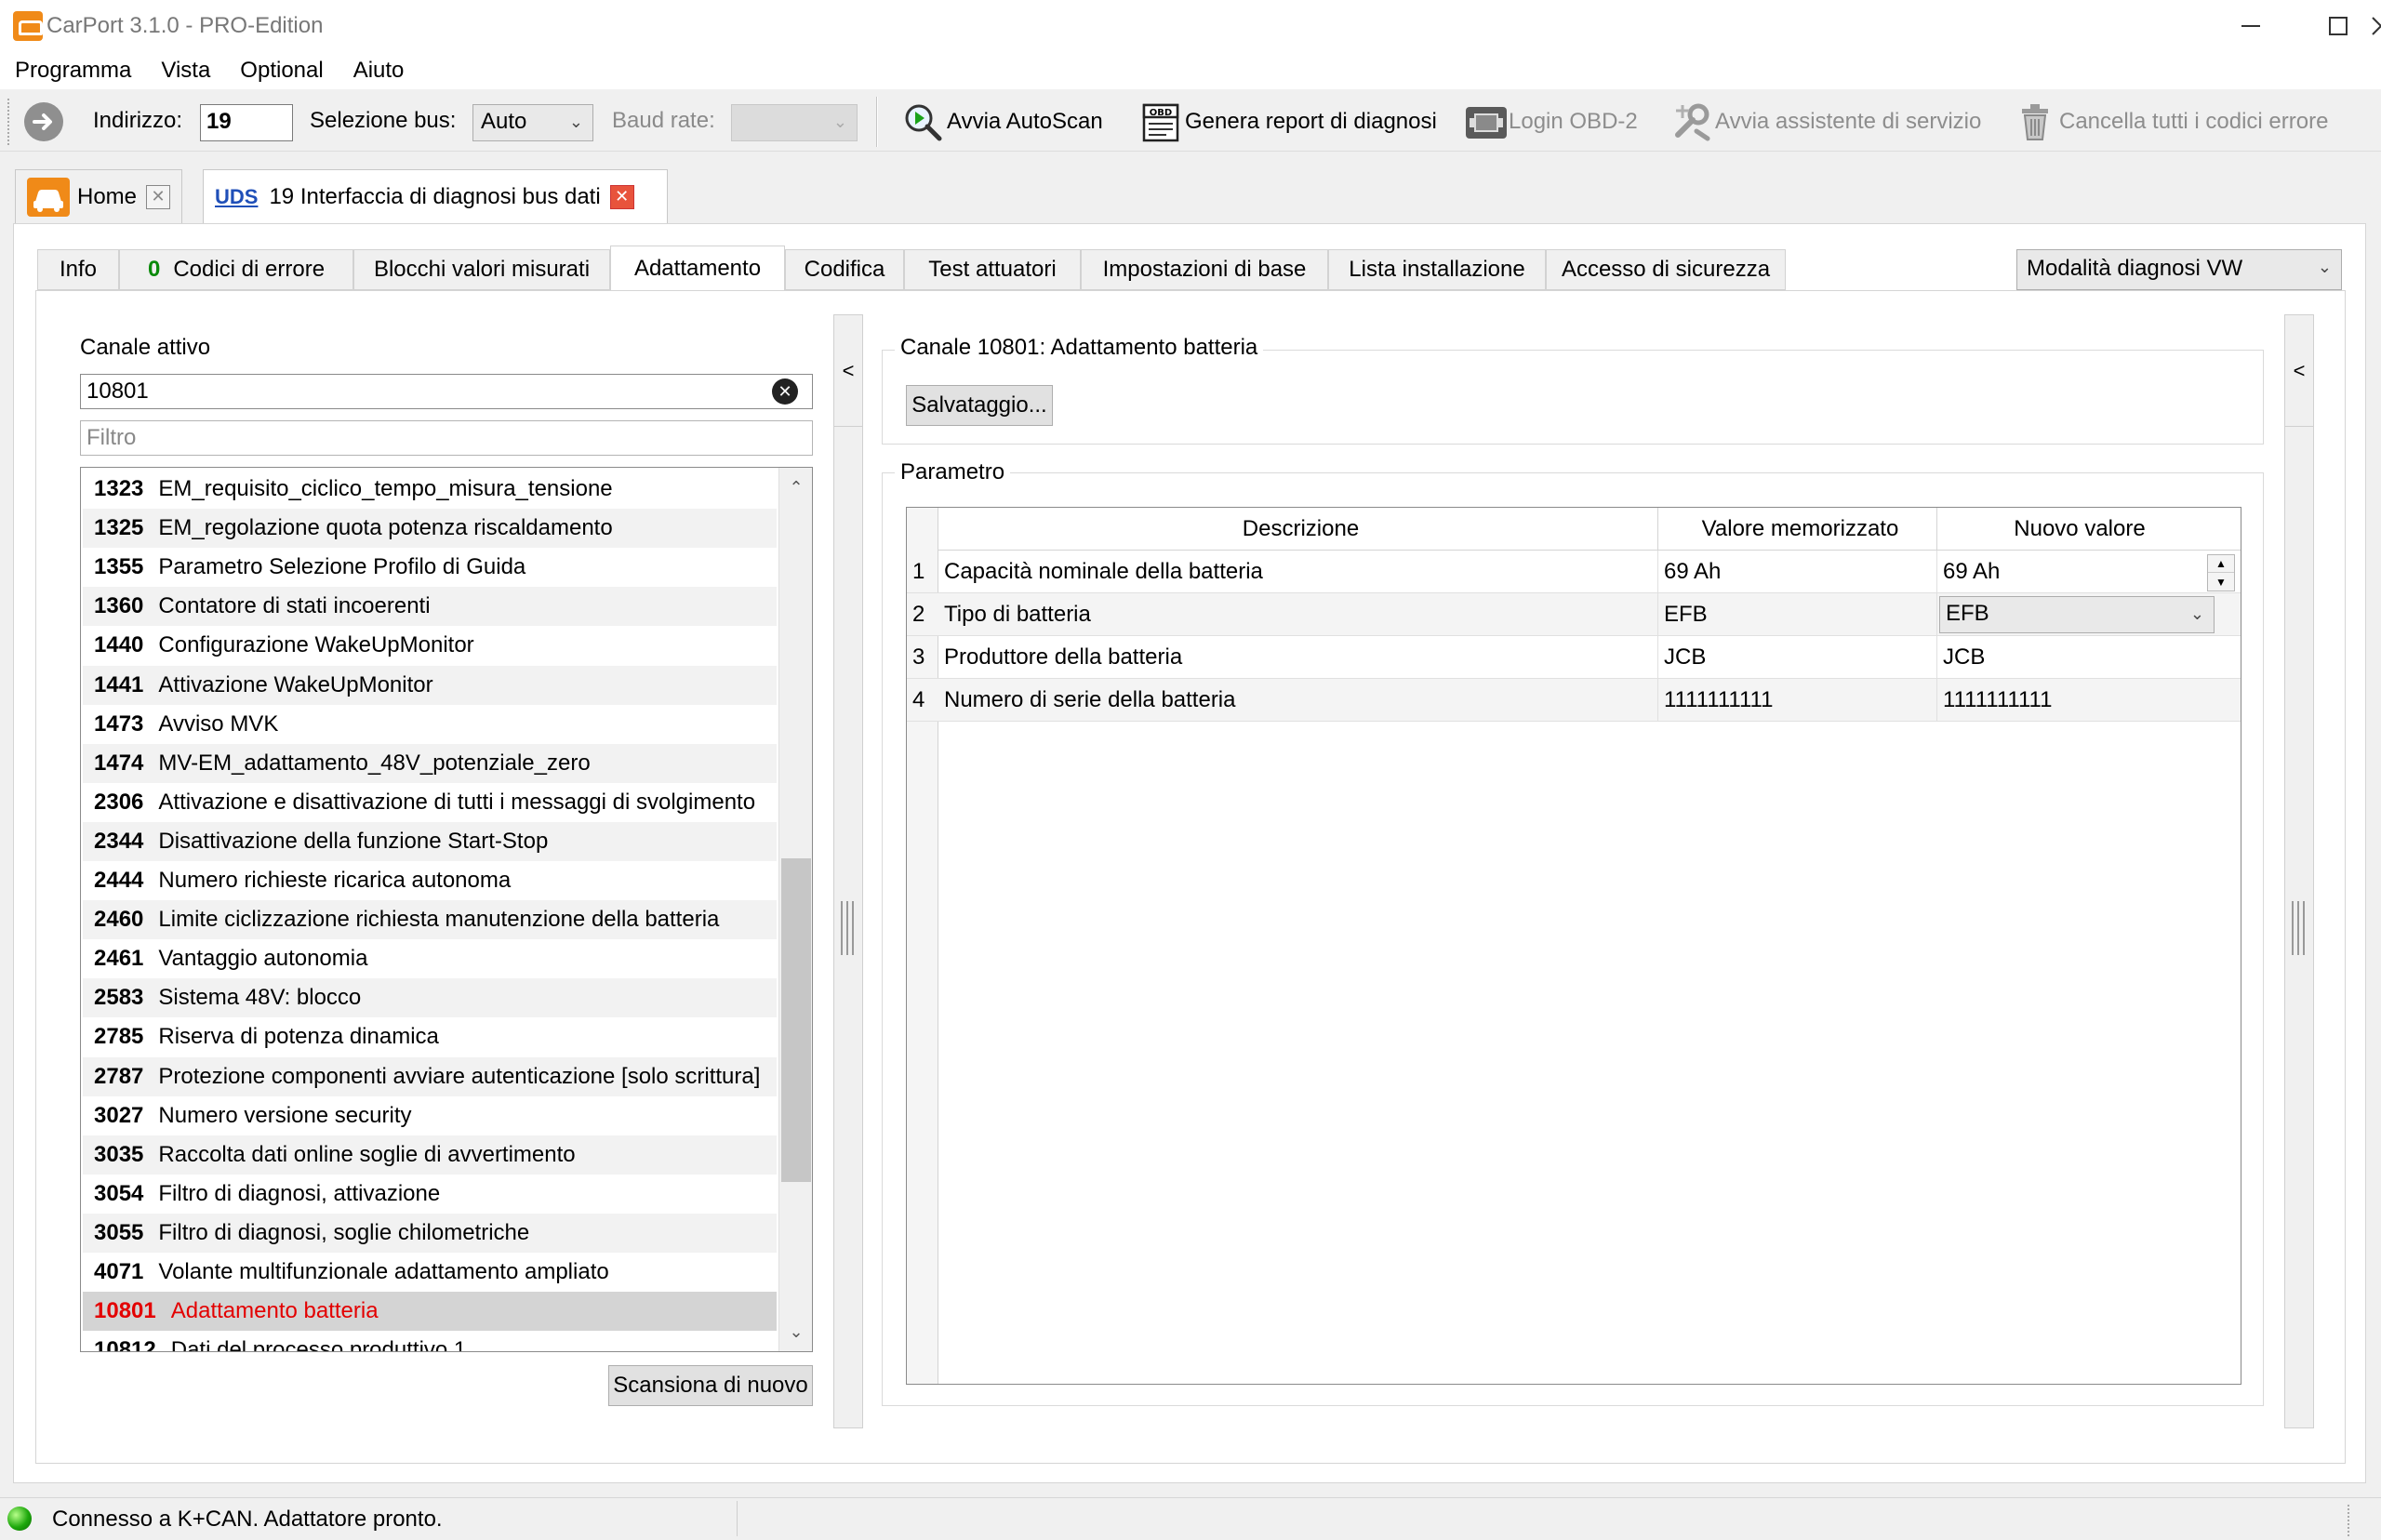 Image resolution: width=2381 pixels, height=1540 pixels. Describe the element at coordinates (1797, 529) in the screenshot. I see `col-stored-value: Valore memorizzato` at that location.